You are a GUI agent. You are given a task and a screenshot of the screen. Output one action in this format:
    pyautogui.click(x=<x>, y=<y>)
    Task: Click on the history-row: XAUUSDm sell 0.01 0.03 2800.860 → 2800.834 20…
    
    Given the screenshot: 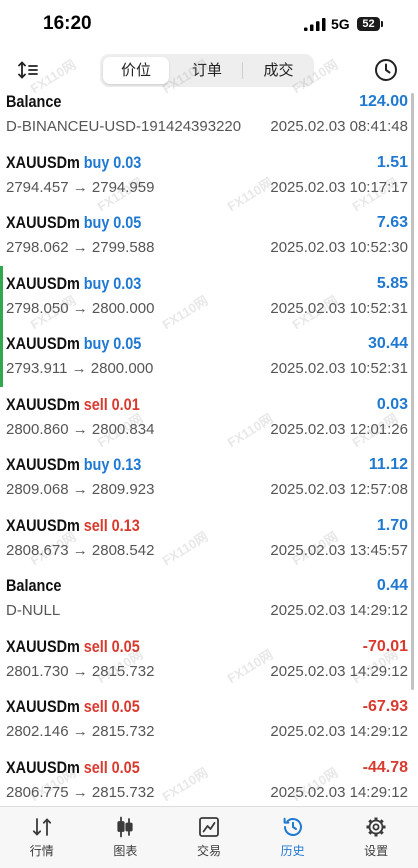 What is the action you would take?
    pyautogui.click(x=209, y=417)
    